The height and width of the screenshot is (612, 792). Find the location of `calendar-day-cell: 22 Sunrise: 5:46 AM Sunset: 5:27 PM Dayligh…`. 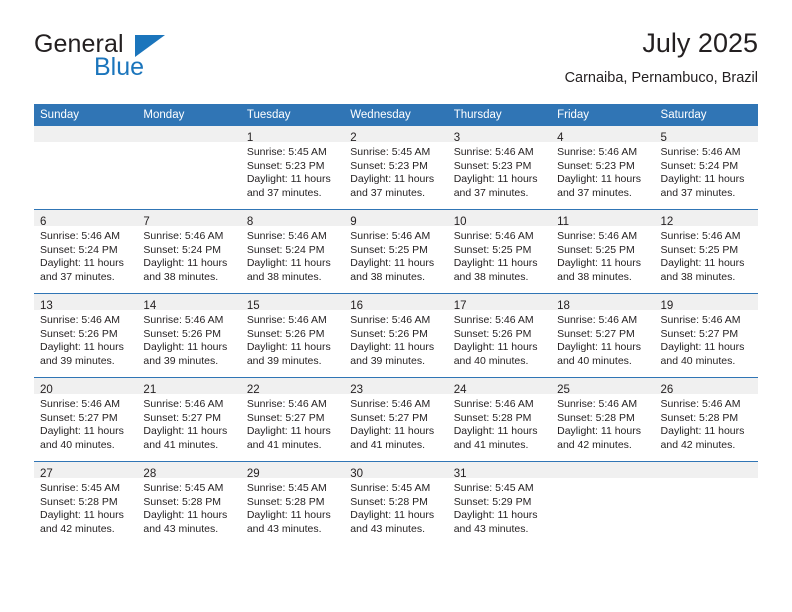

calendar-day-cell: 22 Sunrise: 5:46 AM Sunset: 5:27 PM Dayligh… is located at coordinates (292, 419).